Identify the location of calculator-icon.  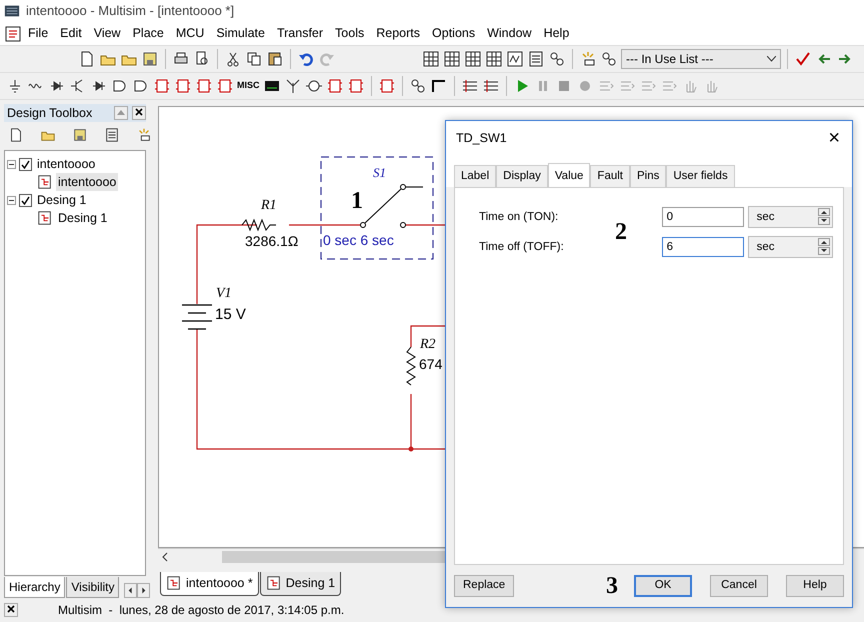
(536, 59).